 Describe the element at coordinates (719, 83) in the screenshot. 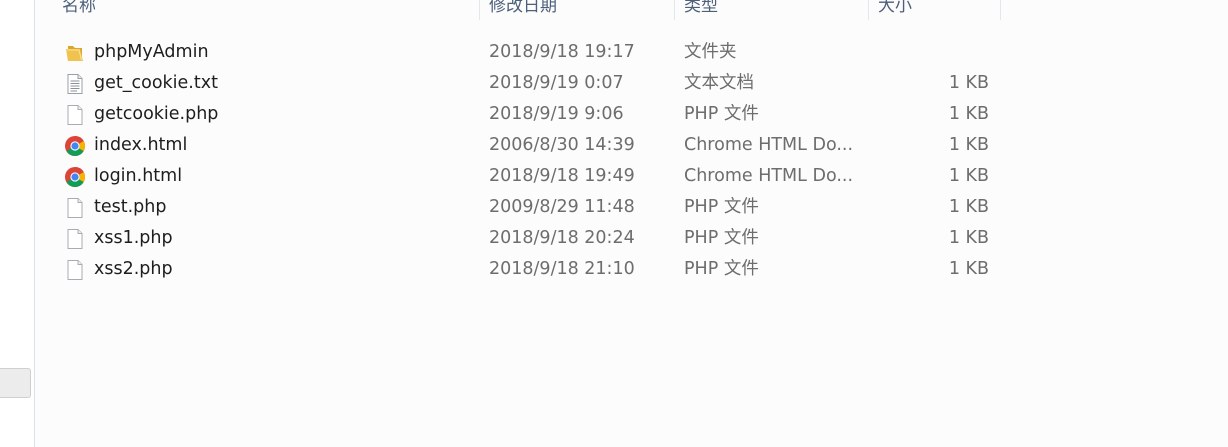

I see `file-type: 文本文档` at that location.